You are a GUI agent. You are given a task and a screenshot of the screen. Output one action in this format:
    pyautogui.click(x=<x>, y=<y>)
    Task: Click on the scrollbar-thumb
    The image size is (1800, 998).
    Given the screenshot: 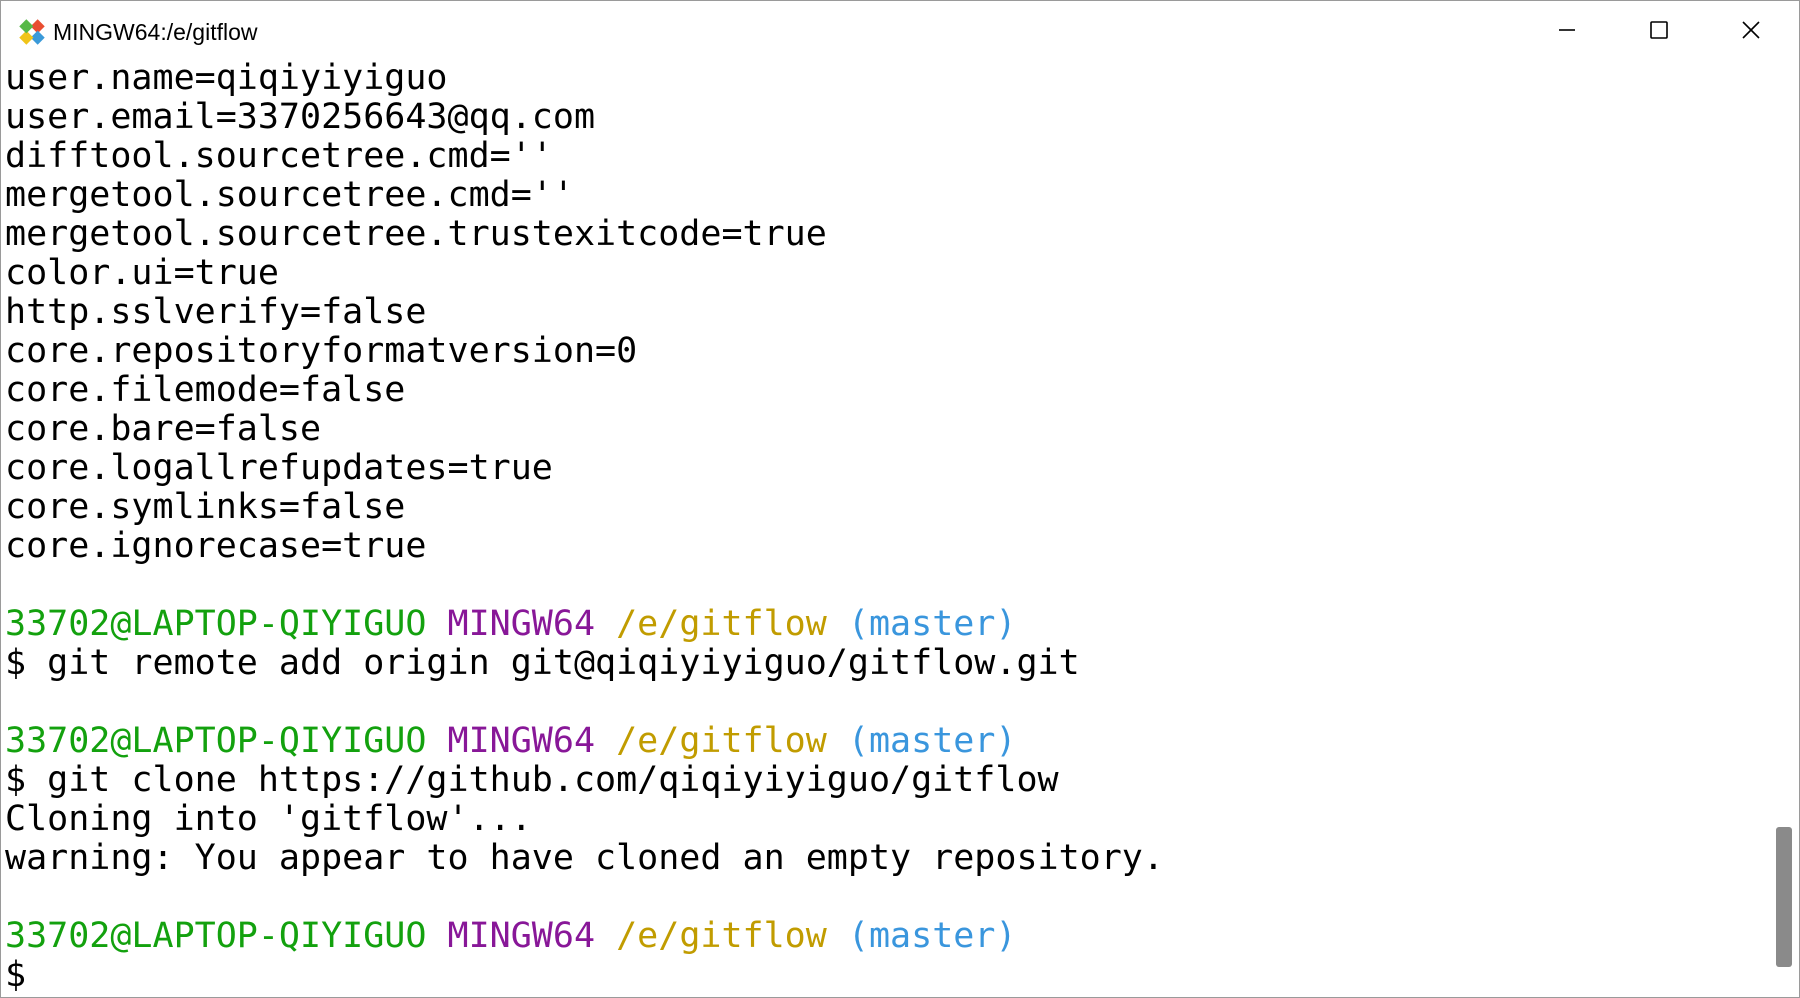 What is the action you would take?
    pyautogui.click(x=1784, y=897)
    